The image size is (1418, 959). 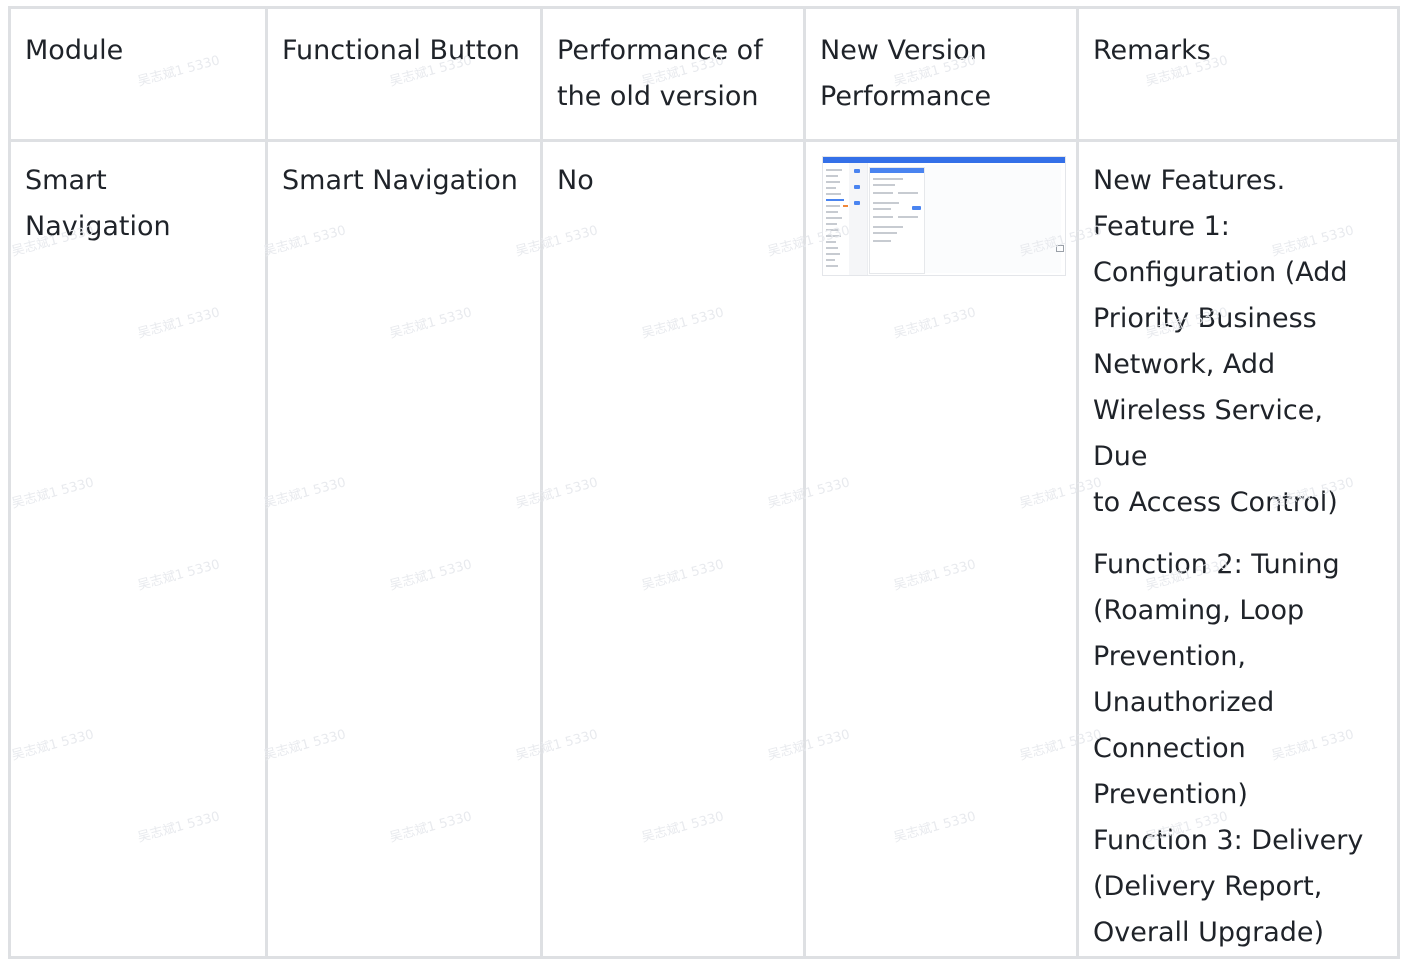 I want to click on header-functional-button-text: Functional Button, so click(x=401, y=50).